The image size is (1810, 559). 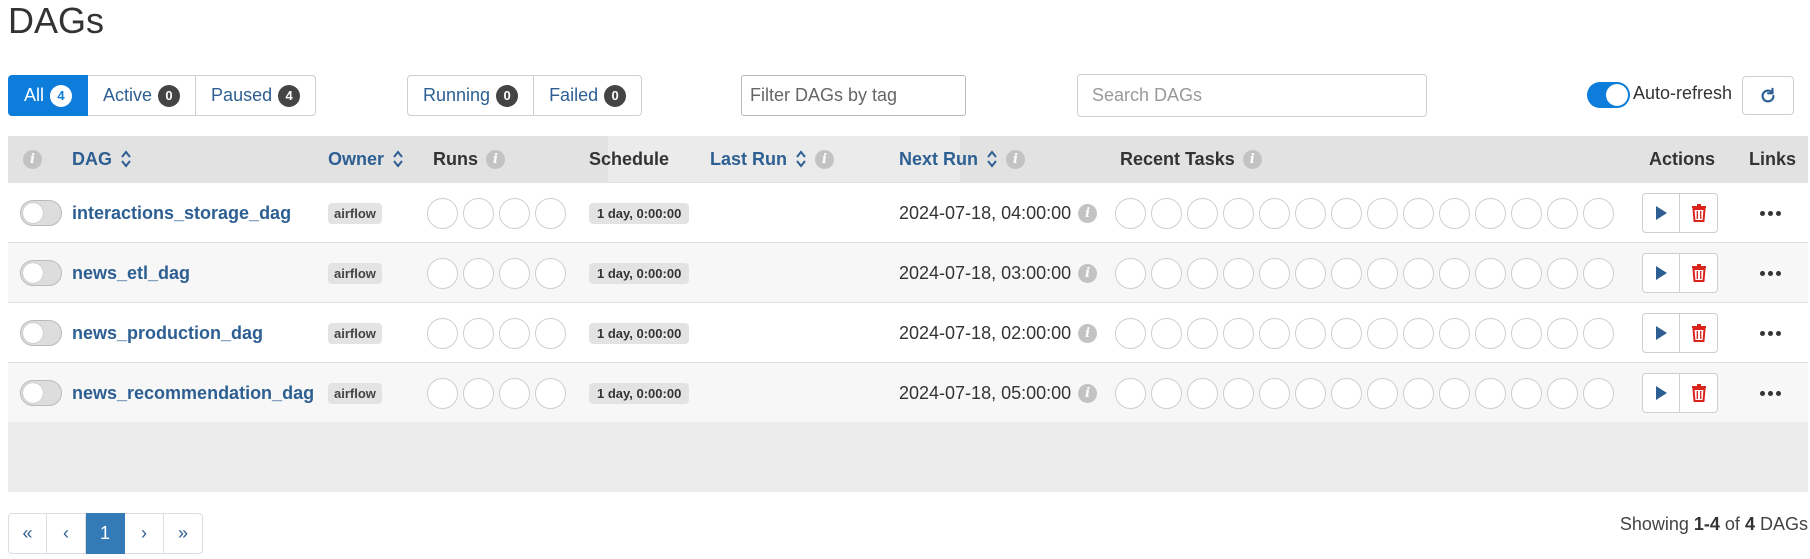 What do you see at coordinates (183, 533) in the screenshot?
I see `page-last-button: »` at bounding box center [183, 533].